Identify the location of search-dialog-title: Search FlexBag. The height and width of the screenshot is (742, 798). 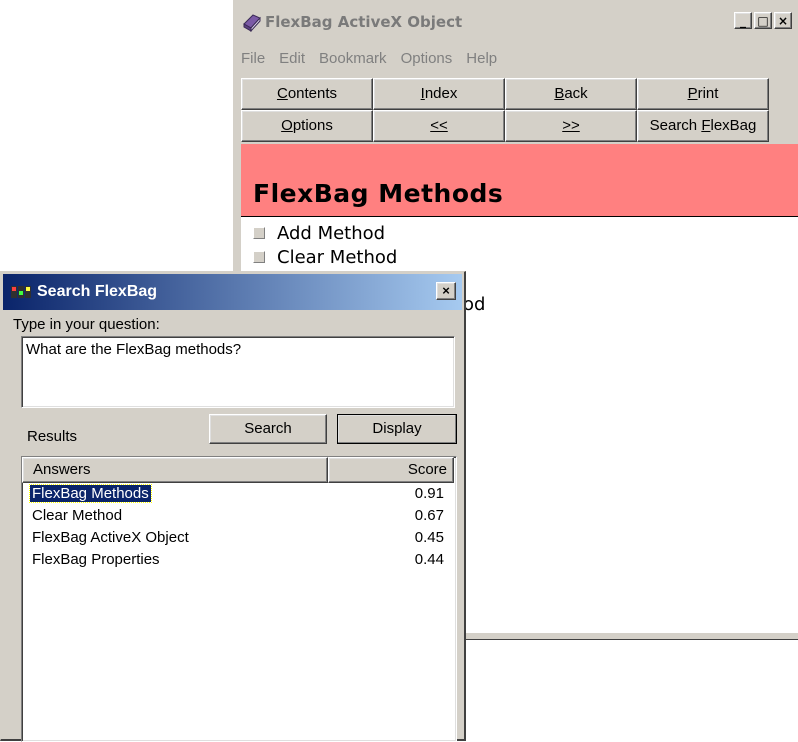
(97, 291).